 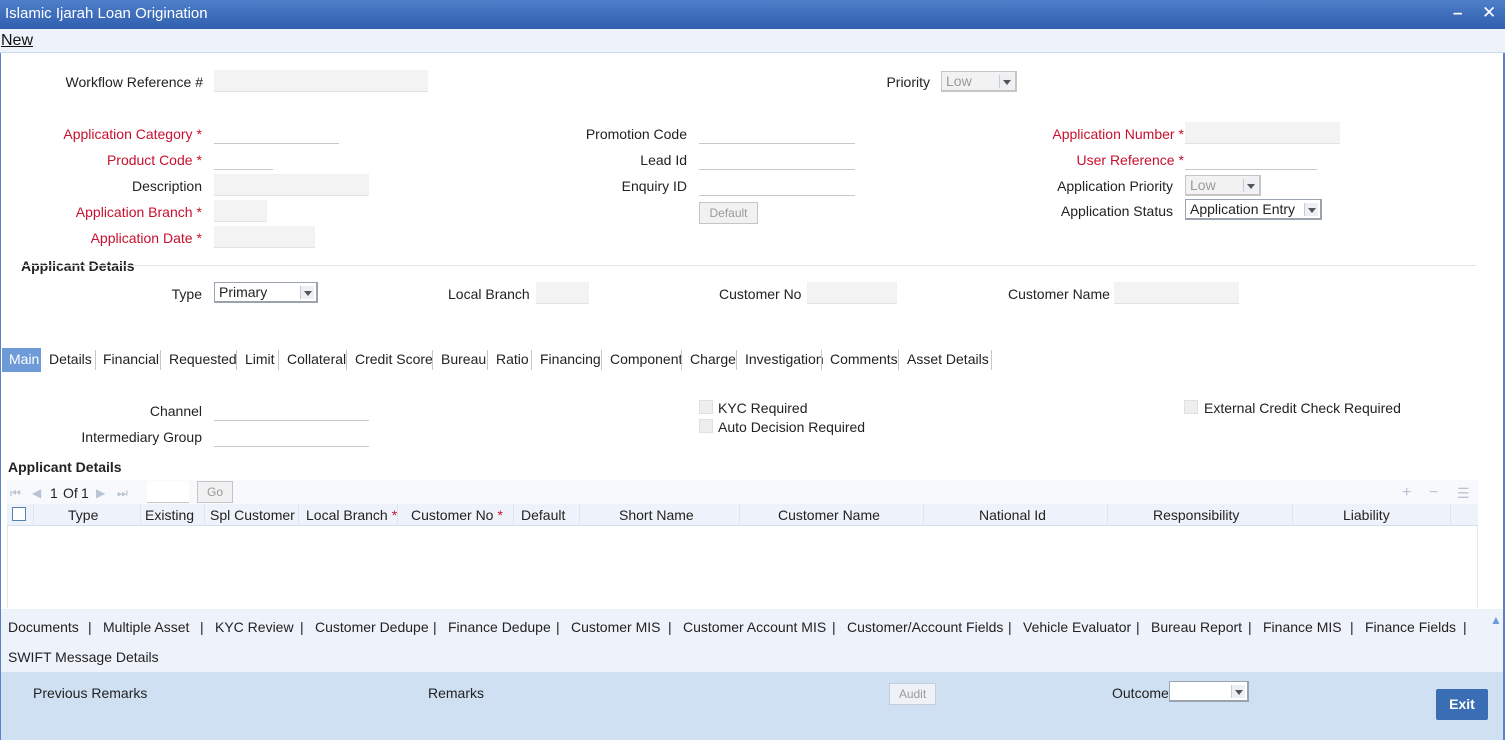 I want to click on customer-name-input, so click(x=1176, y=293).